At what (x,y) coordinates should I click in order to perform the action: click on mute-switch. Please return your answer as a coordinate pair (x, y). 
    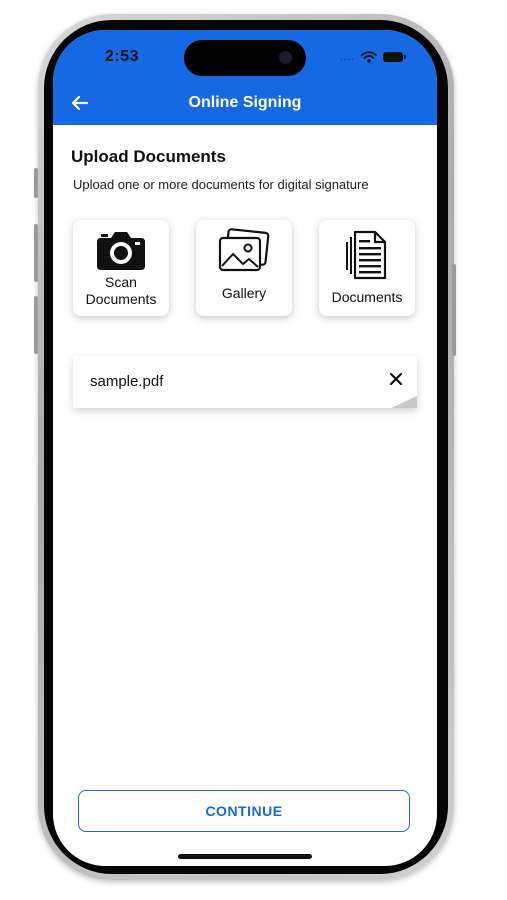
    Looking at the image, I should click on (36, 183).